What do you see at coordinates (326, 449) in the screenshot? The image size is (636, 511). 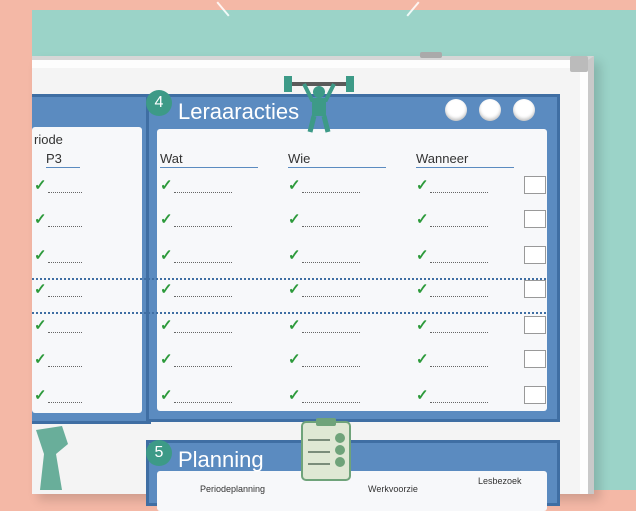 I see `clipboard-checklist-icon` at bounding box center [326, 449].